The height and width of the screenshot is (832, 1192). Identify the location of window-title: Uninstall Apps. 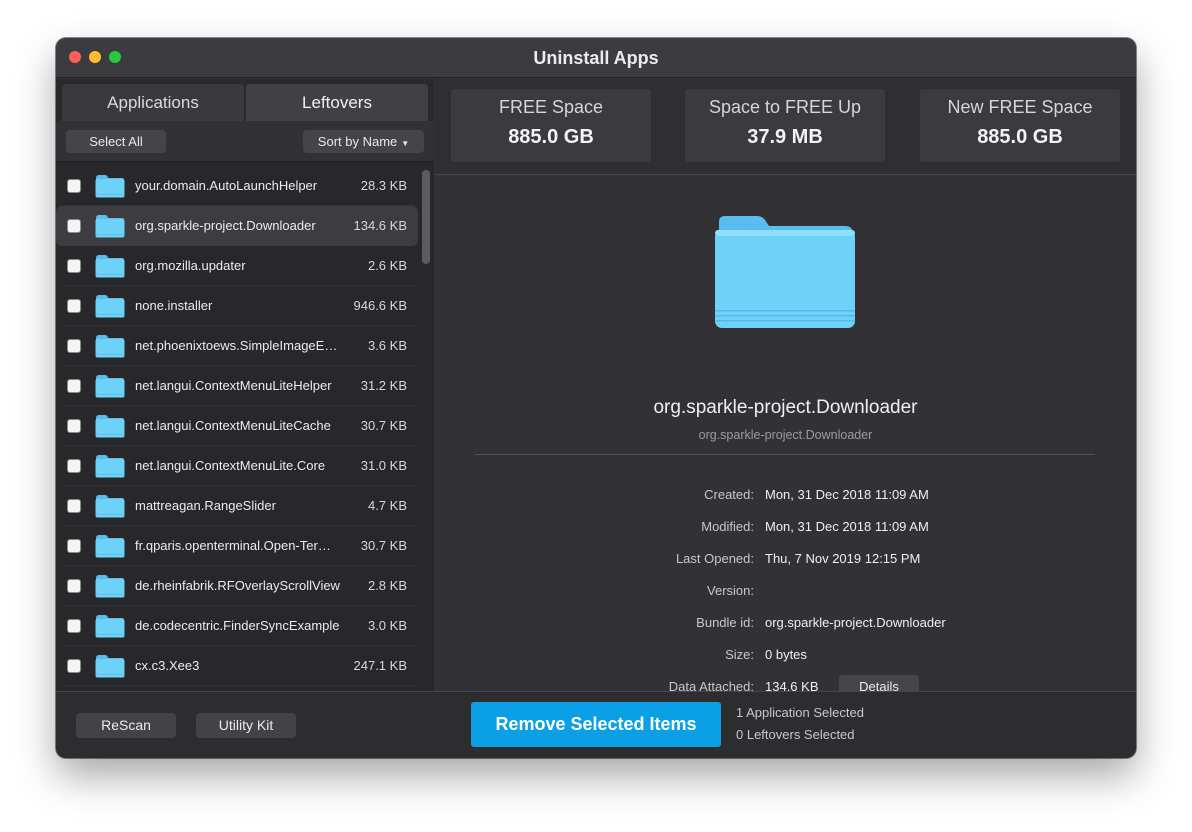
(596, 58).